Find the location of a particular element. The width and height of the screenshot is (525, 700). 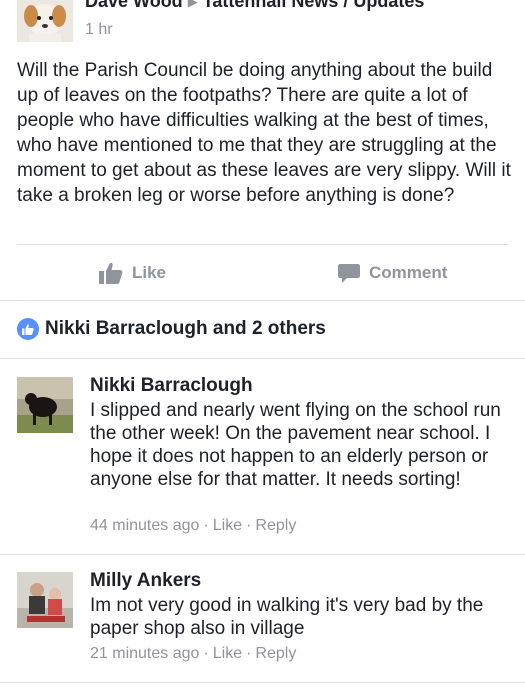

post-header: Dave Wood ▶ Tattenhall News / Updates is located at coordinates (254, 6).